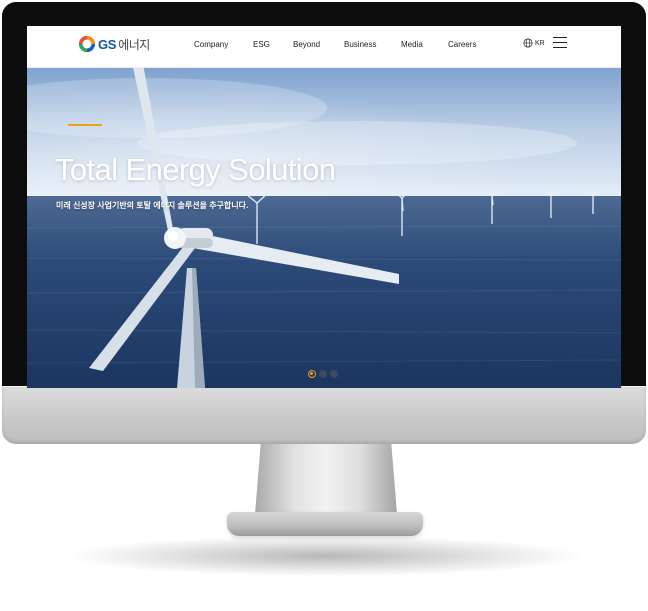 The height and width of the screenshot is (611, 648). I want to click on monitor-stand-base, so click(325, 524).